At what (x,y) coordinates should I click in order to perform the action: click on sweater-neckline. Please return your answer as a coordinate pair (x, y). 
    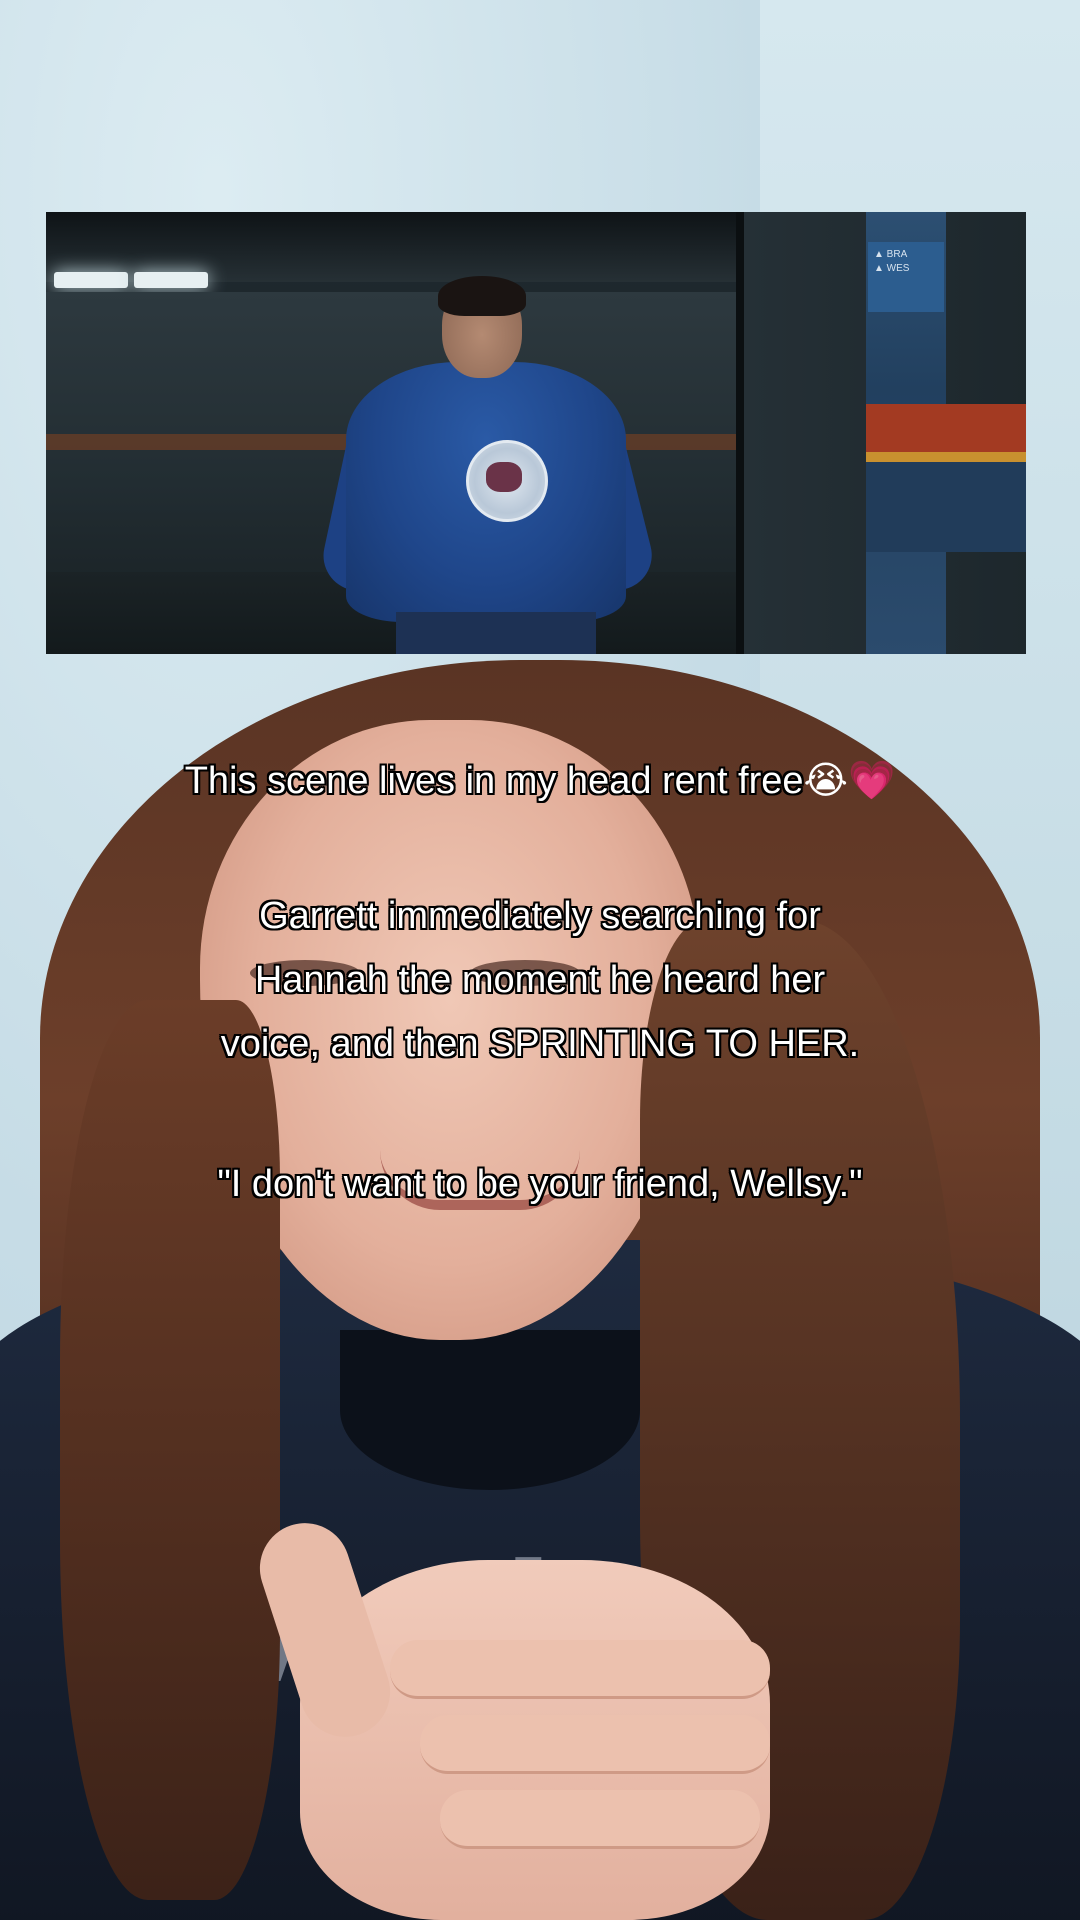
    Looking at the image, I should click on (490, 1410).